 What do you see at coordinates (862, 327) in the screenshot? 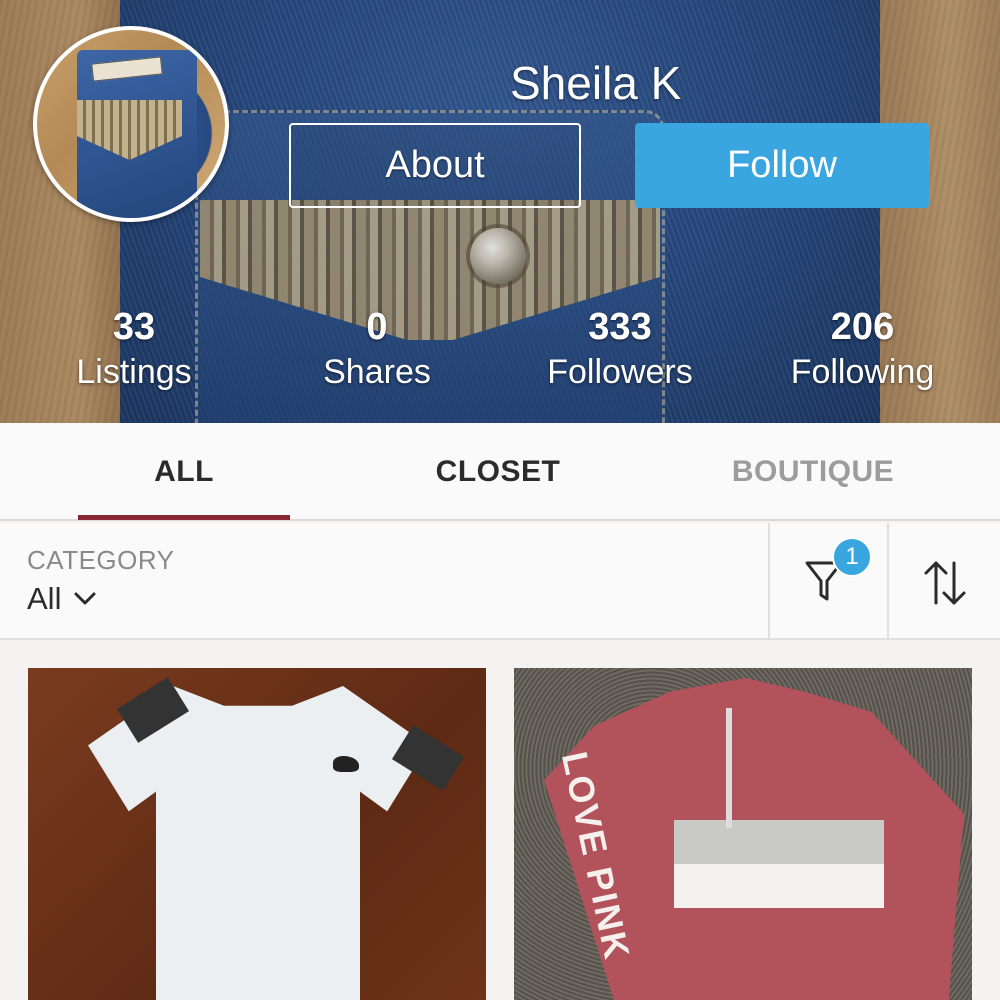
I see `stat-value: 206` at bounding box center [862, 327].